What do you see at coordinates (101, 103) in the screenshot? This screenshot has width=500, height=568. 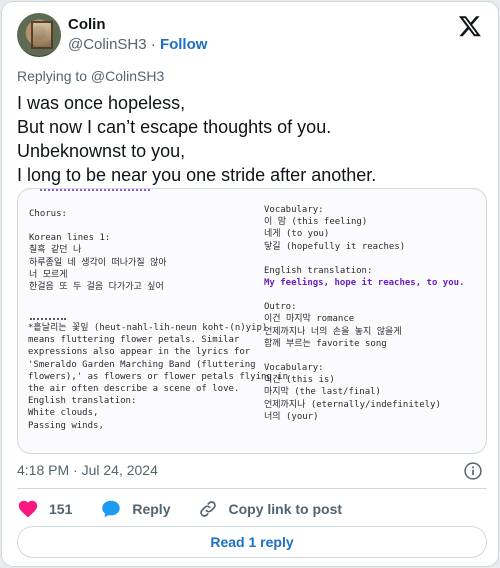 I see `post-line: I was once hopeless,` at bounding box center [101, 103].